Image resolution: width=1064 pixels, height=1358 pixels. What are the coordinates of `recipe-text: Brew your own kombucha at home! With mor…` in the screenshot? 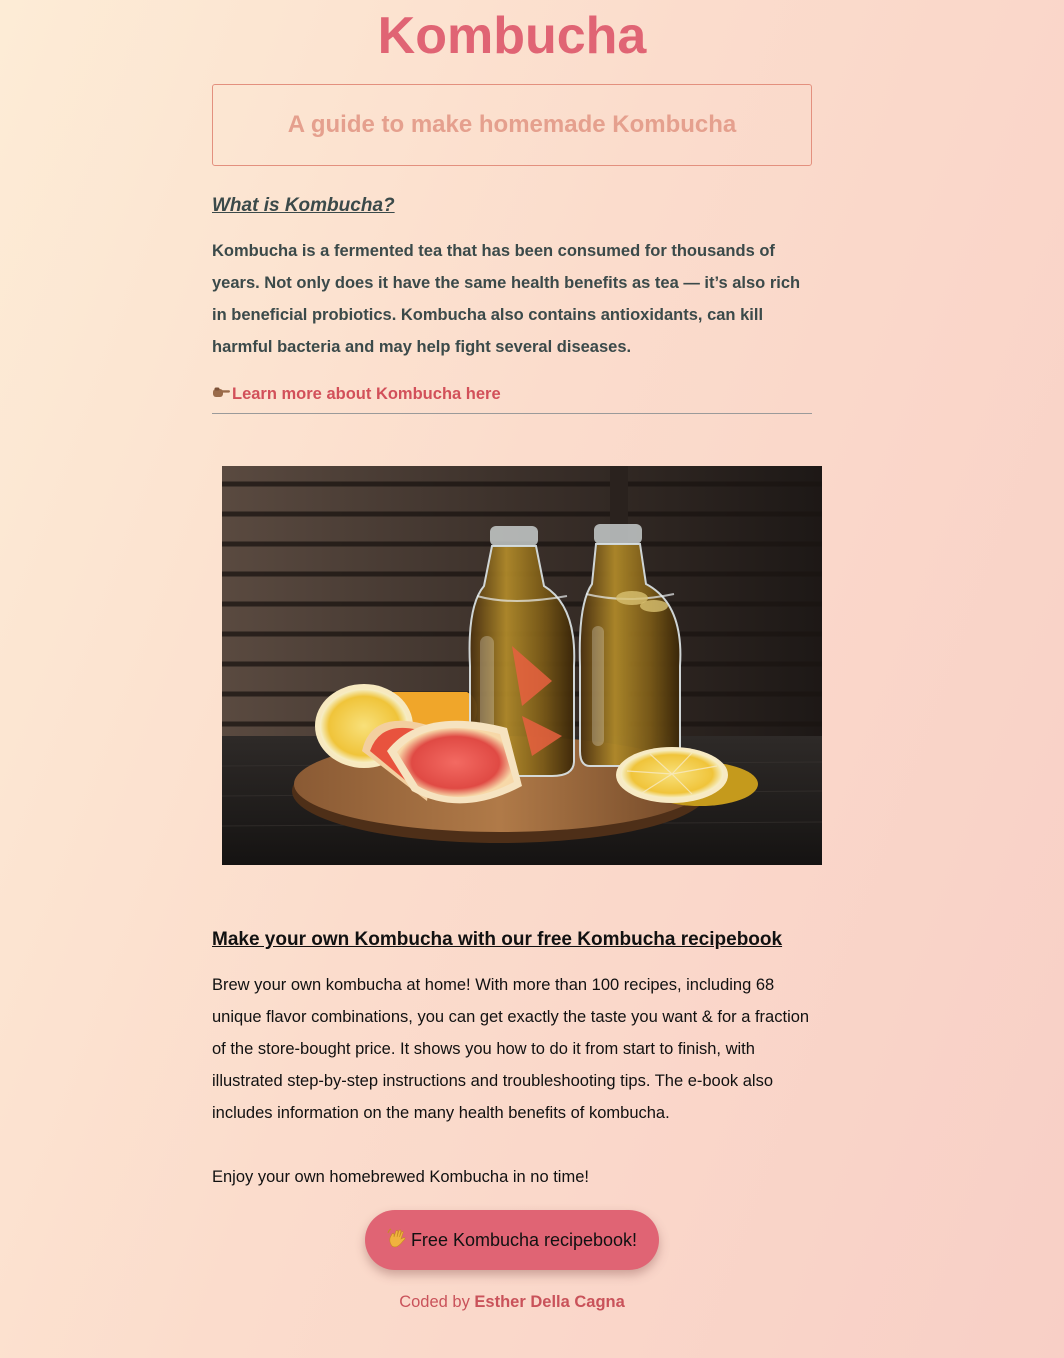 It's located at (511, 1049).